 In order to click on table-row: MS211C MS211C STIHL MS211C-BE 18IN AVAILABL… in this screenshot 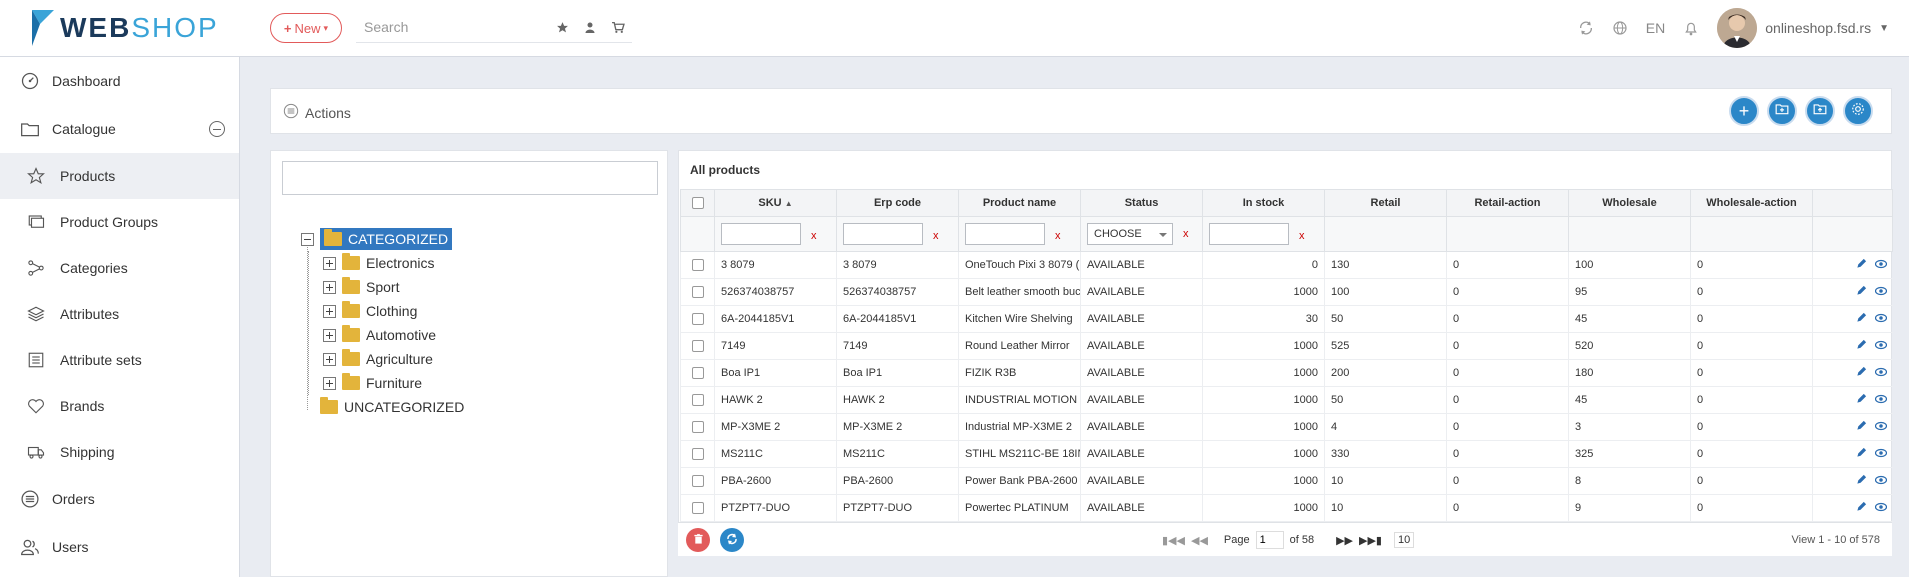, I will do `click(1286, 454)`.